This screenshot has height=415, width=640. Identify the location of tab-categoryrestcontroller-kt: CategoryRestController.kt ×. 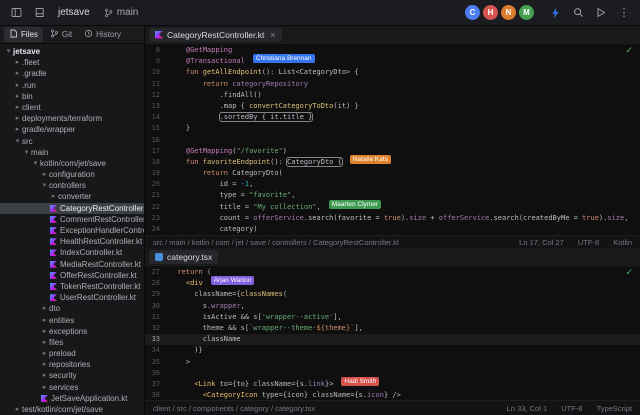
(215, 34).